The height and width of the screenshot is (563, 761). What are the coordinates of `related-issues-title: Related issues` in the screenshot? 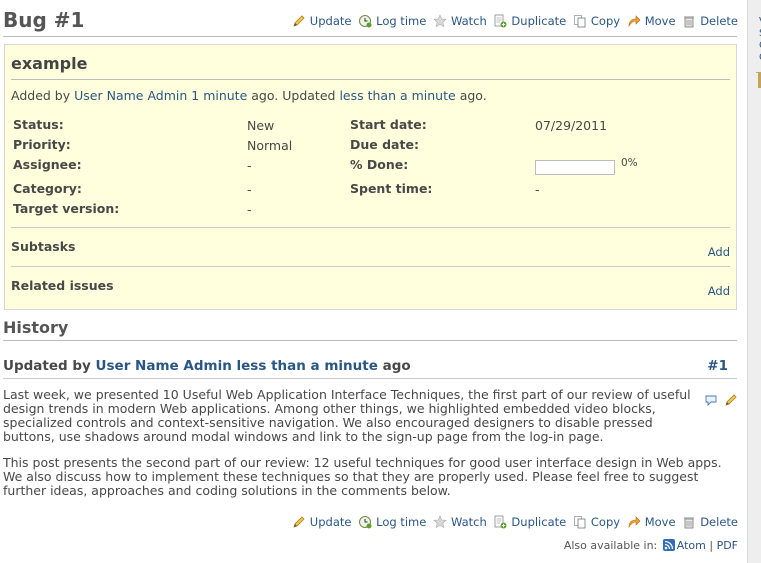 It's located at (62, 285).